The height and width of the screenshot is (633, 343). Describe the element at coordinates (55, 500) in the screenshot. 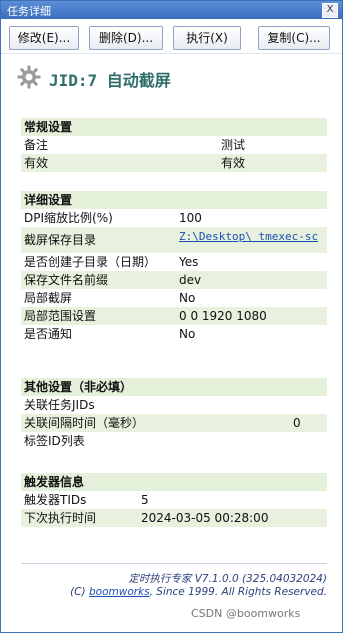

I see `row-key: 触发器TIDs` at that location.